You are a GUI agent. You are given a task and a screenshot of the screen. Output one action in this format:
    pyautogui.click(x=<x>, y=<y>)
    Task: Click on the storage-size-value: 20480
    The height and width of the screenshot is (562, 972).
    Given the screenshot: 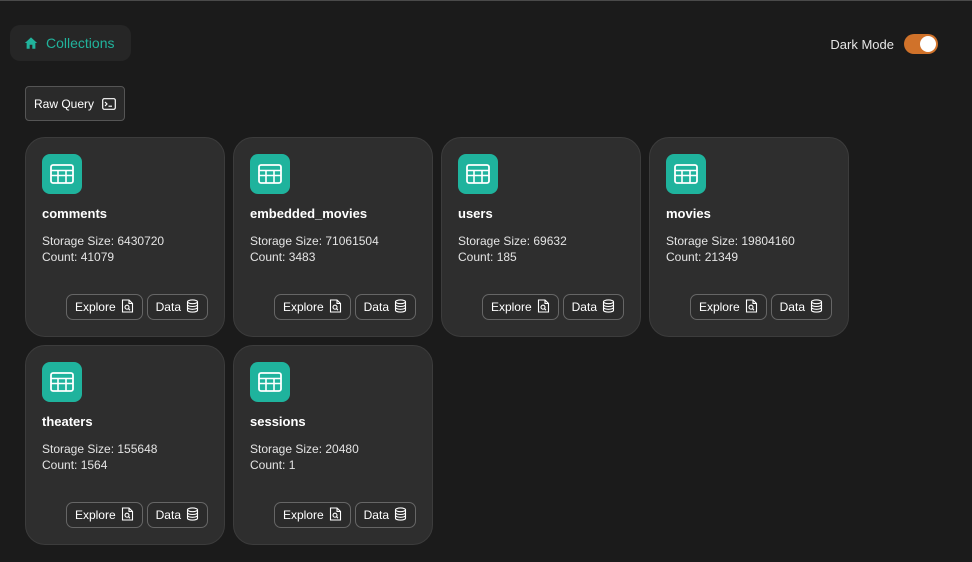 What is the action you would take?
    pyautogui.click(x=342, y=449)
    